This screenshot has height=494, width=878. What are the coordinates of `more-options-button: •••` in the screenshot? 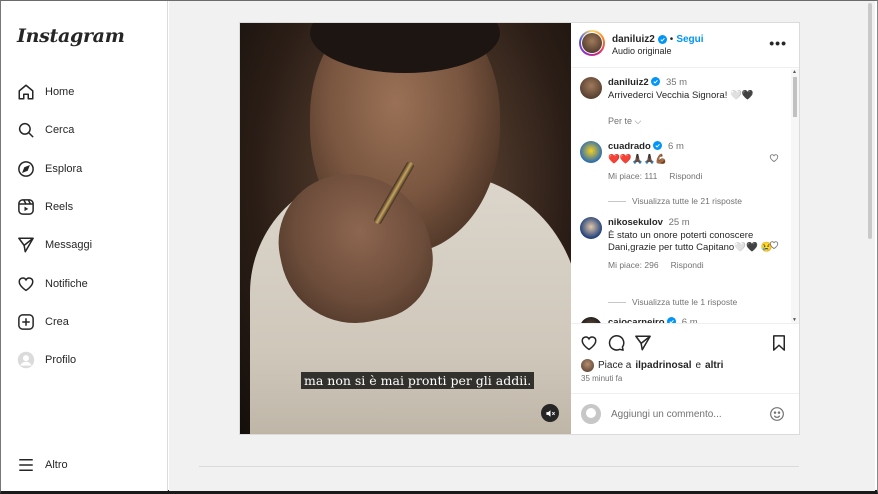 It's located at (778, 43).